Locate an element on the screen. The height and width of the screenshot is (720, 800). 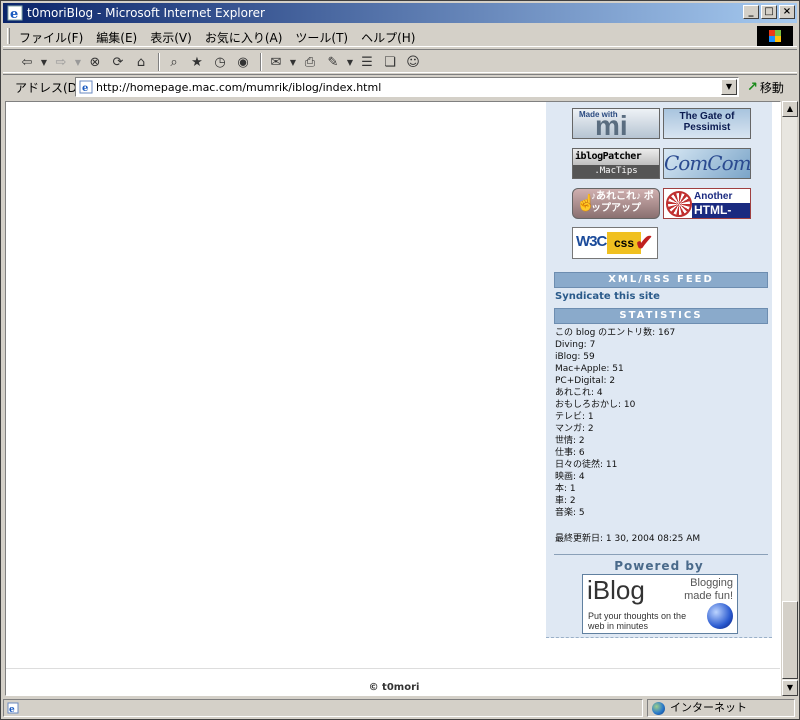
status-main: e is located at coordinates (323, 708).